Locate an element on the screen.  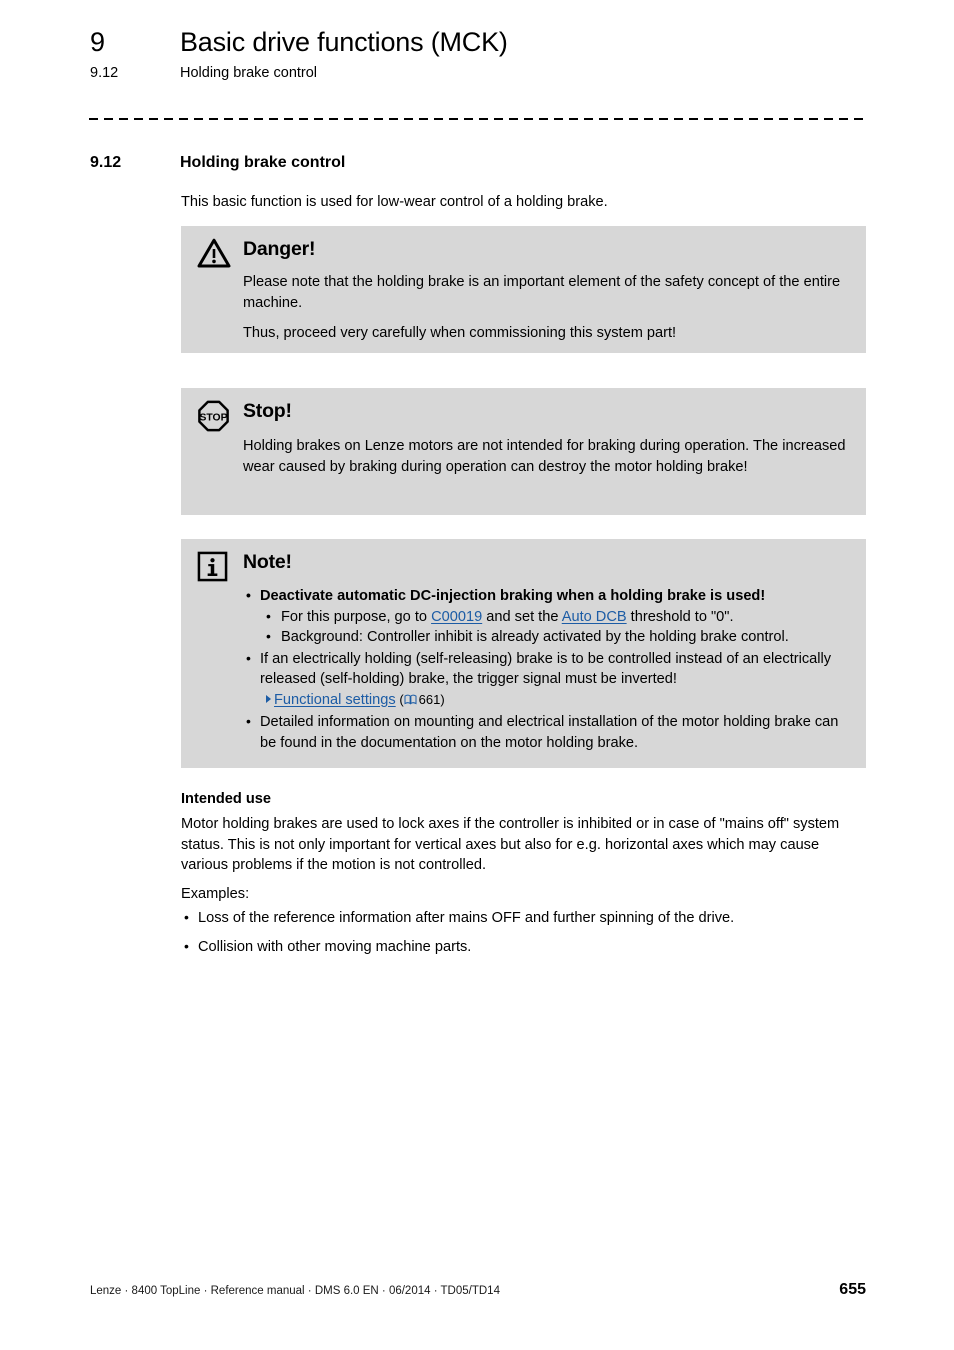
section-heading: 9.12 Holding brake control is located at coordinates (480, 163).